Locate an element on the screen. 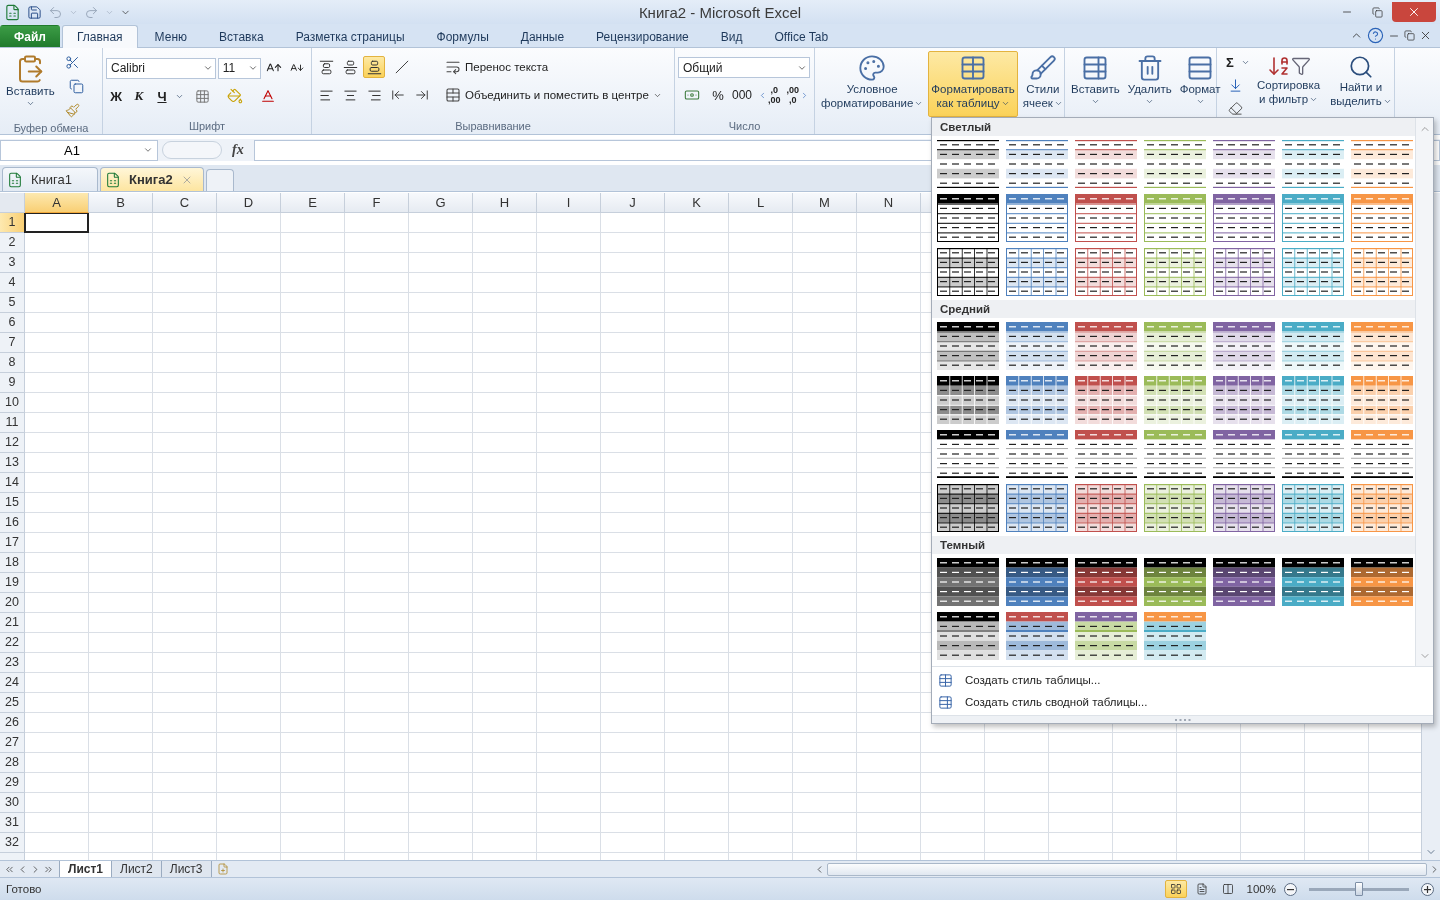 Image resolution: width=1440 pixels, height=900 pixels. row-header: 32 is located at coordinates (12, 843).